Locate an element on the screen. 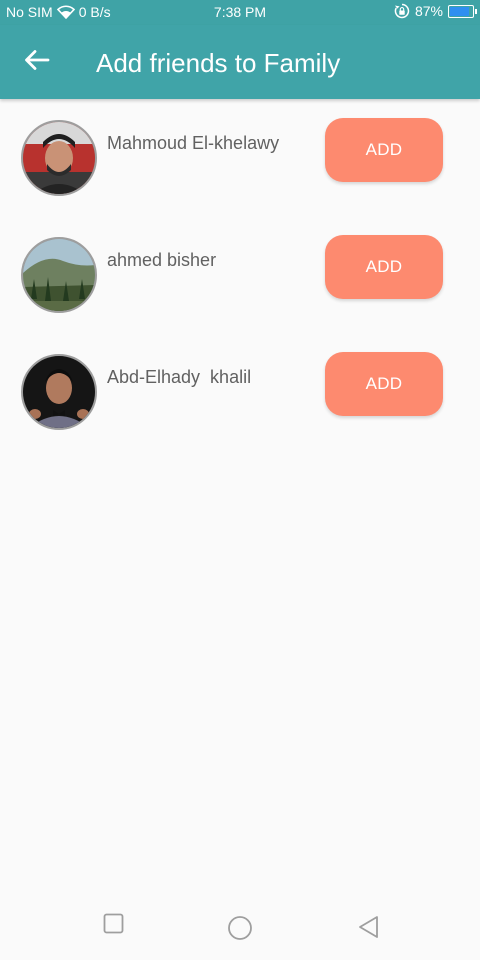  status-right: 87% is located at coordinates (435, 11).